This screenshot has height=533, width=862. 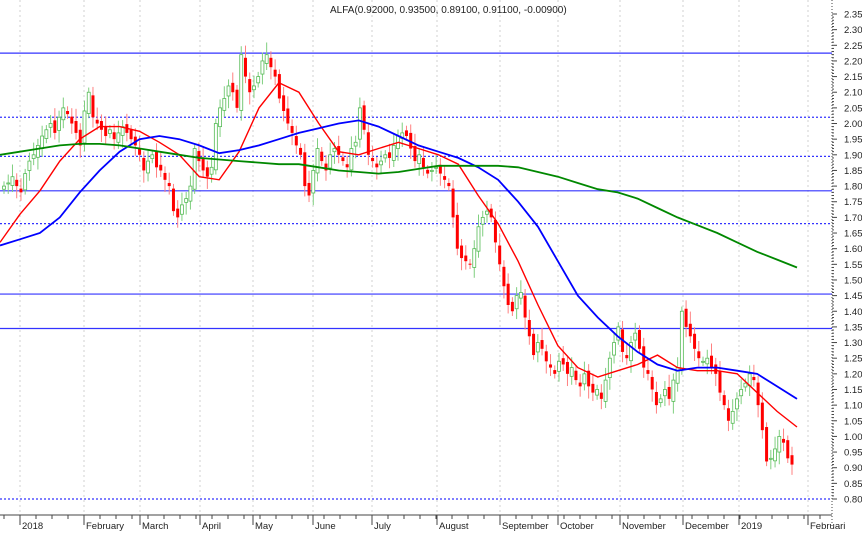 What do you see at coordinates (155, 526) in the screenshot?
I see `x-tick-label: March` at bounding box center [155, 526].